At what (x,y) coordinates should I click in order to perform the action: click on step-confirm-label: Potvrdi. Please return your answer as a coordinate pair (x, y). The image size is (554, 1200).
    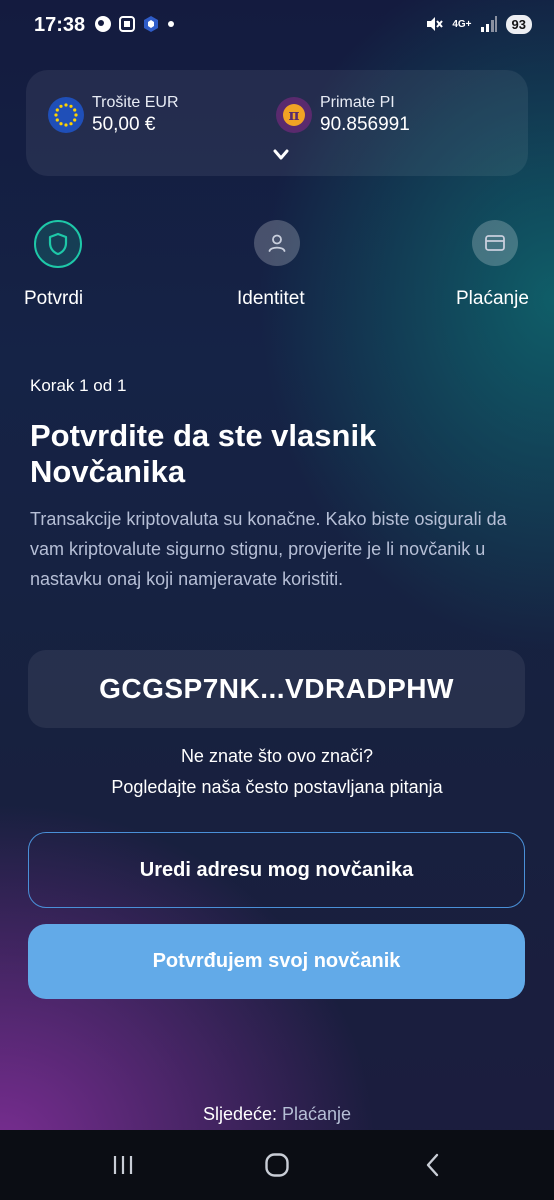
    Looking at the image, I should click on (54, 298).